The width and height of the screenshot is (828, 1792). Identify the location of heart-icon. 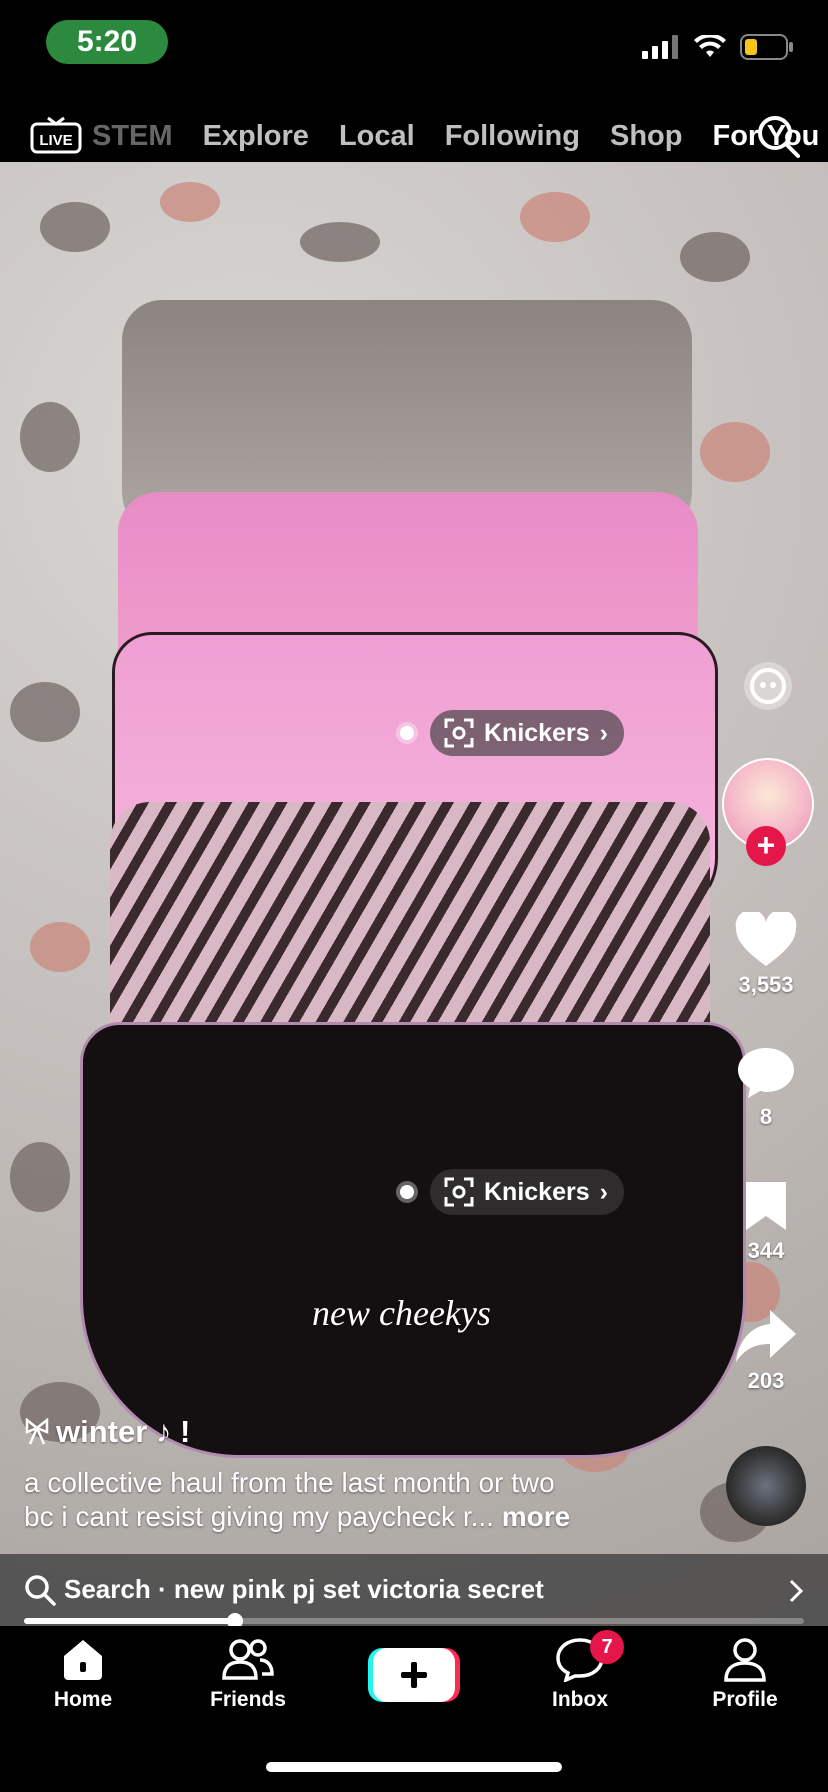
(766, 939).